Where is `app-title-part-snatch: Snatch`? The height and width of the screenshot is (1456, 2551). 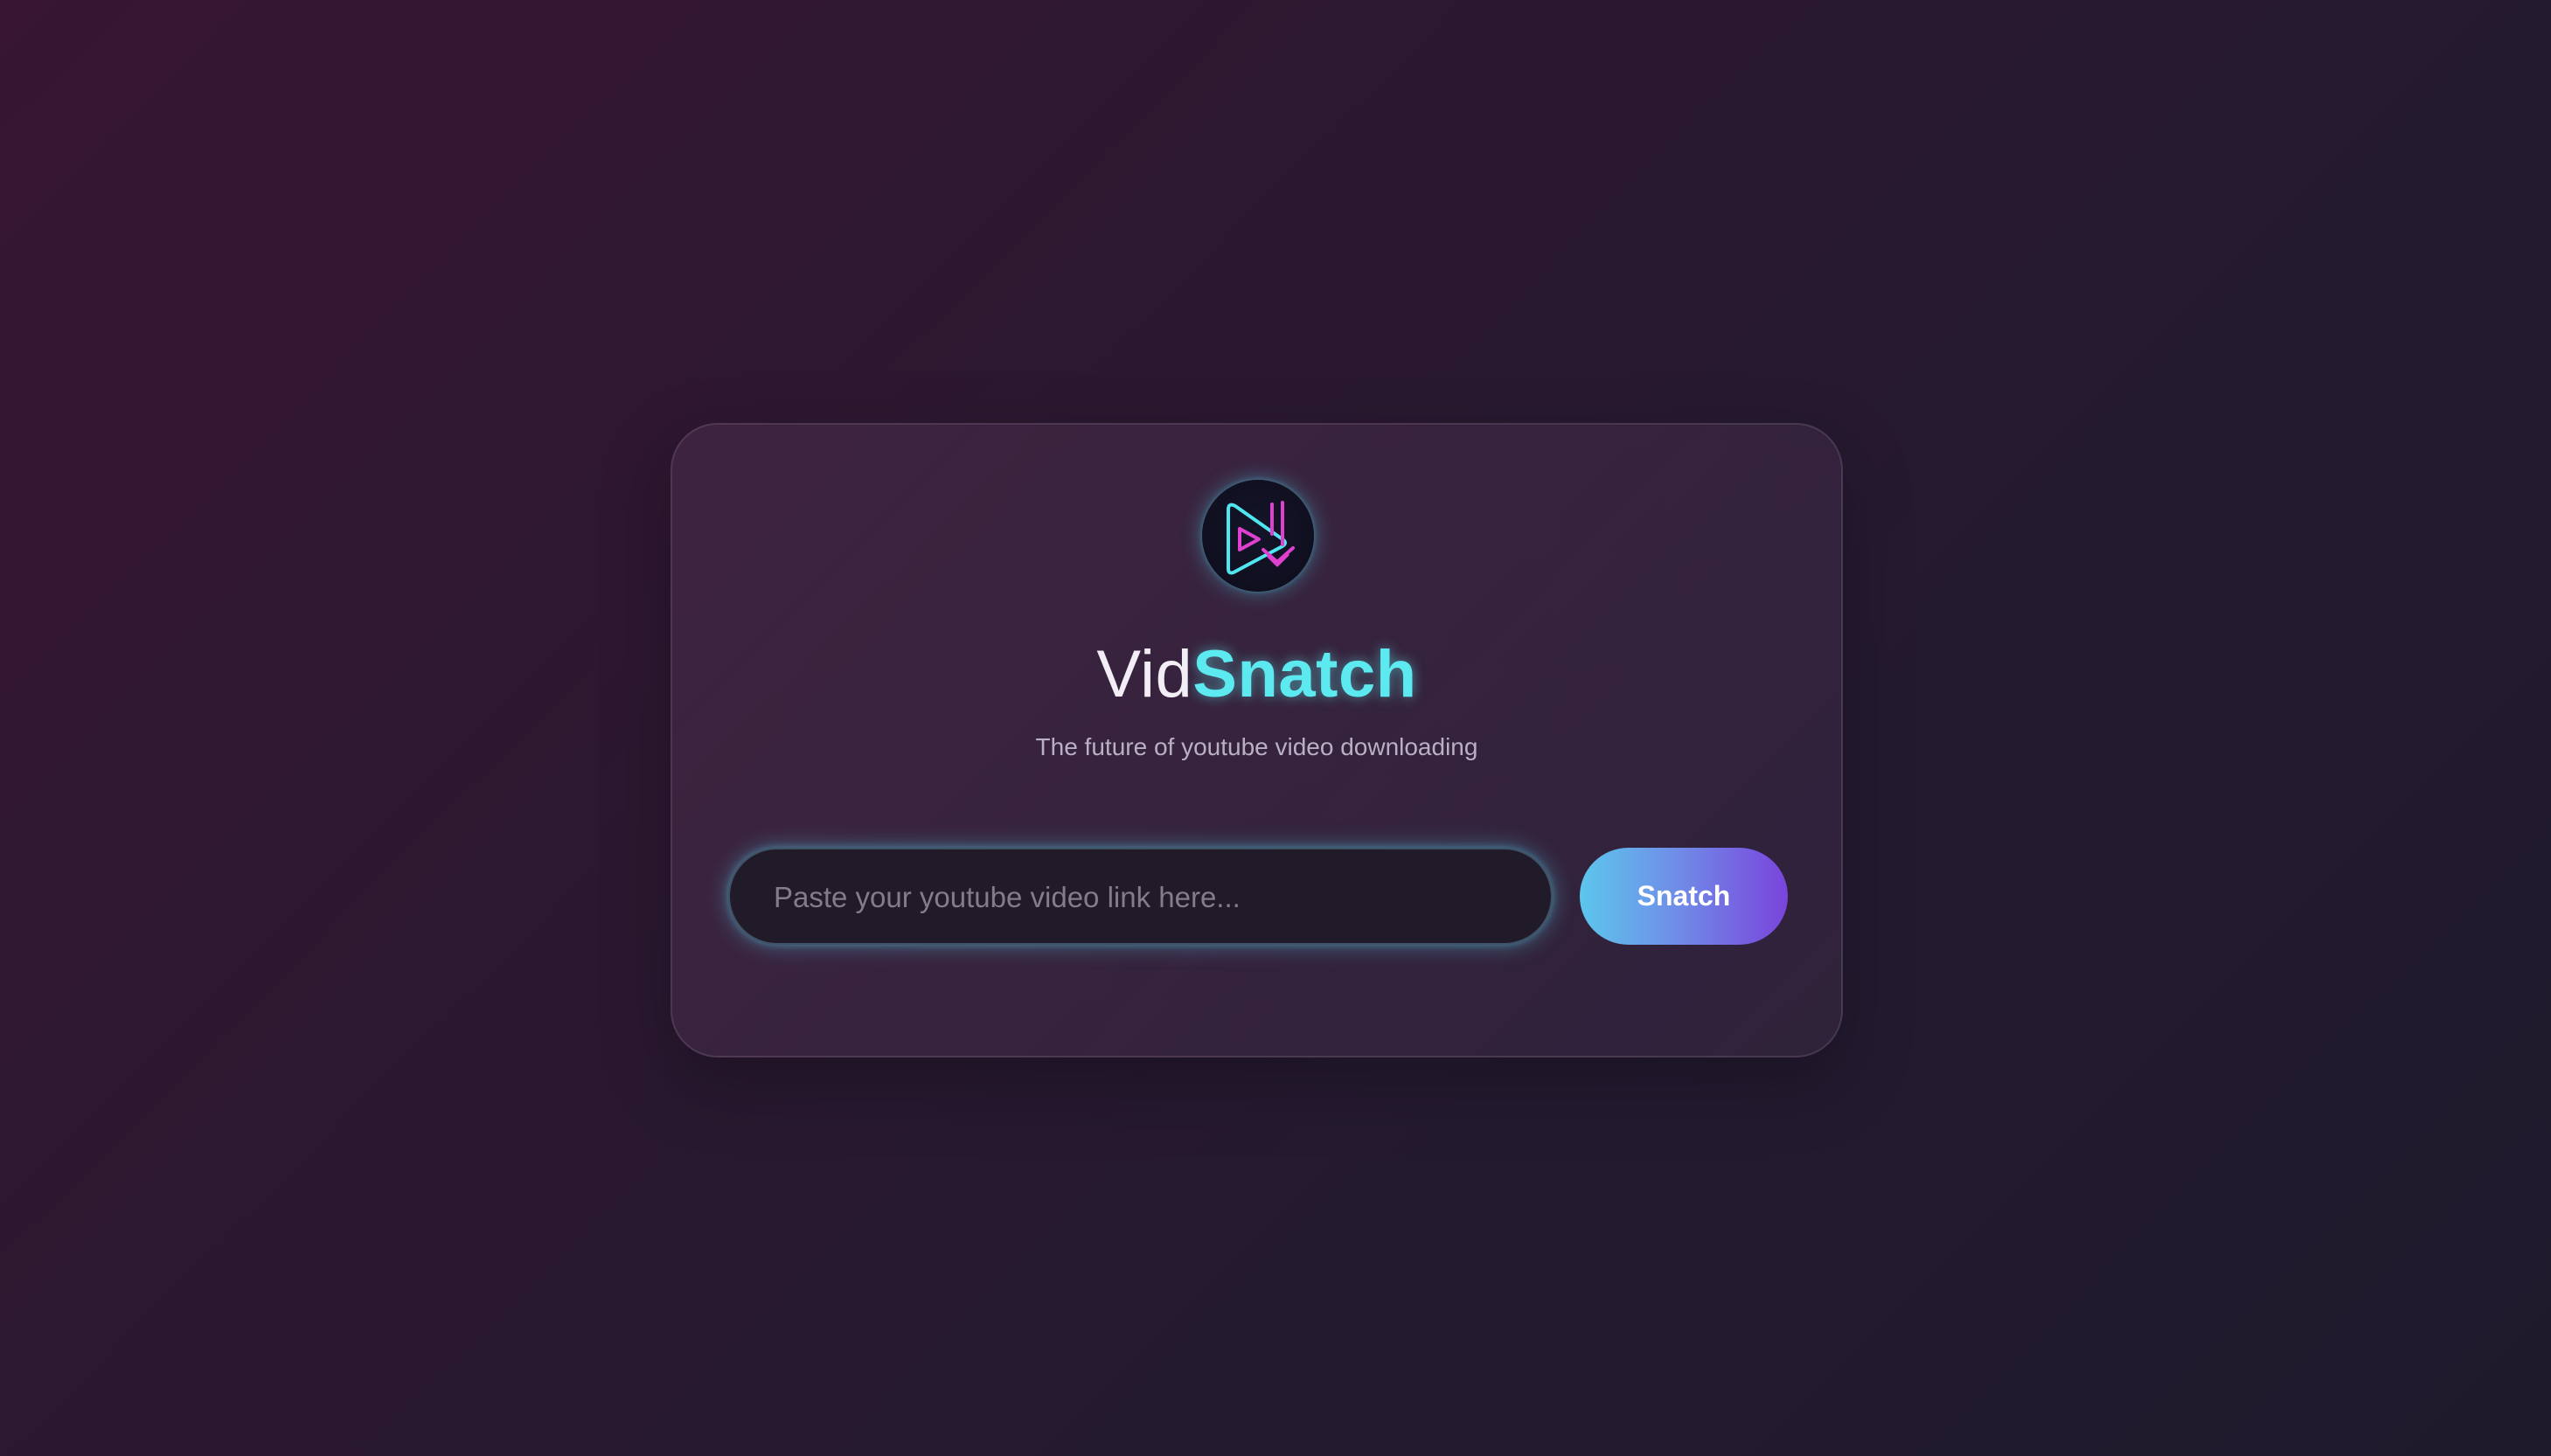 app-title-part-snatch: Snatch is located at coordinates (1304, 674).